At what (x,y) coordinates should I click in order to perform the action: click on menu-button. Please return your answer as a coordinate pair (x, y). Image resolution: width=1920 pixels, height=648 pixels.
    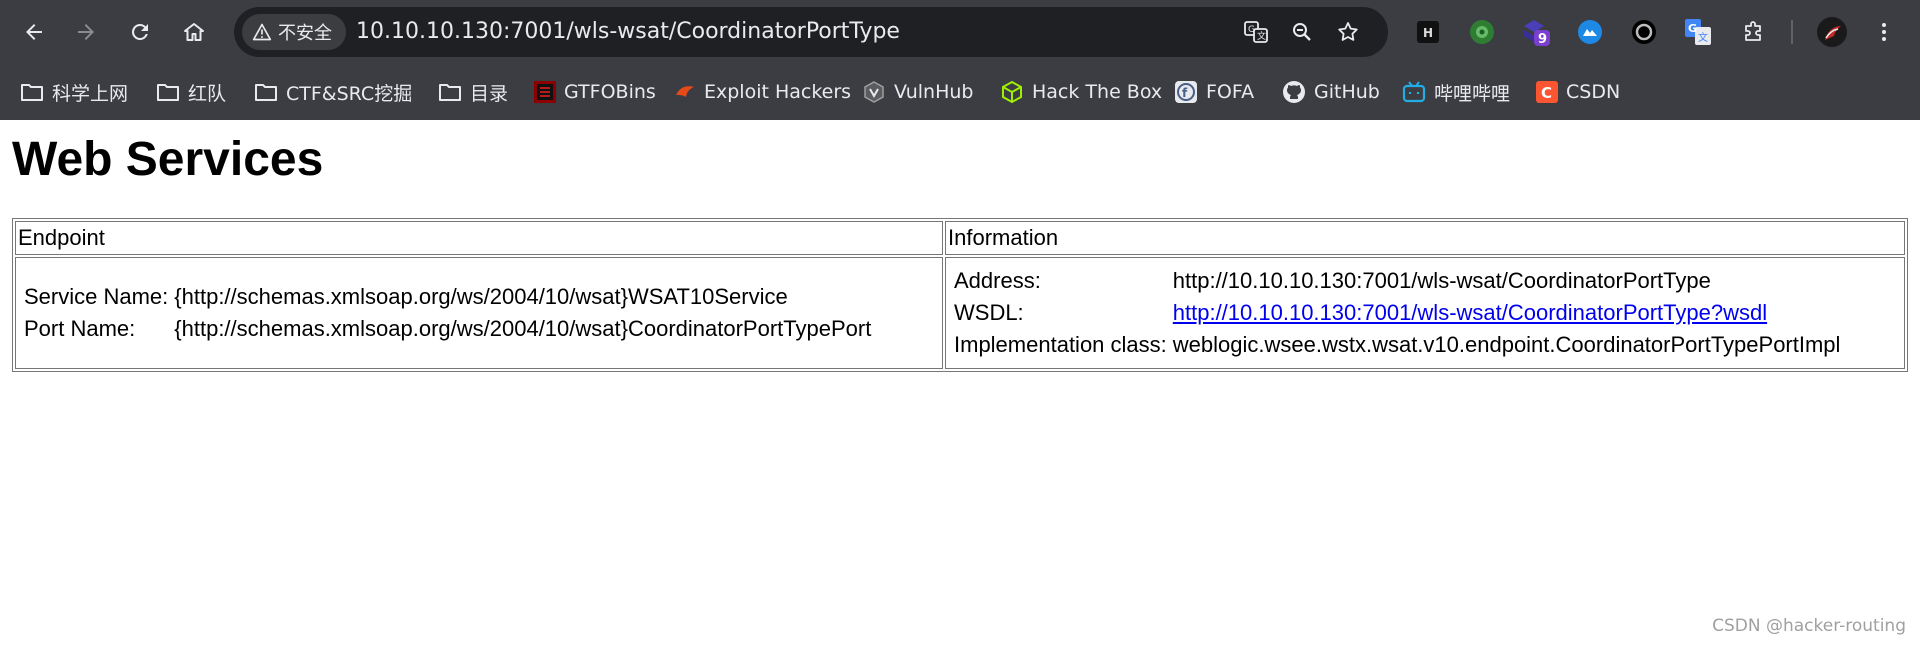
    Looking at the image, I should click on (1884, 32).